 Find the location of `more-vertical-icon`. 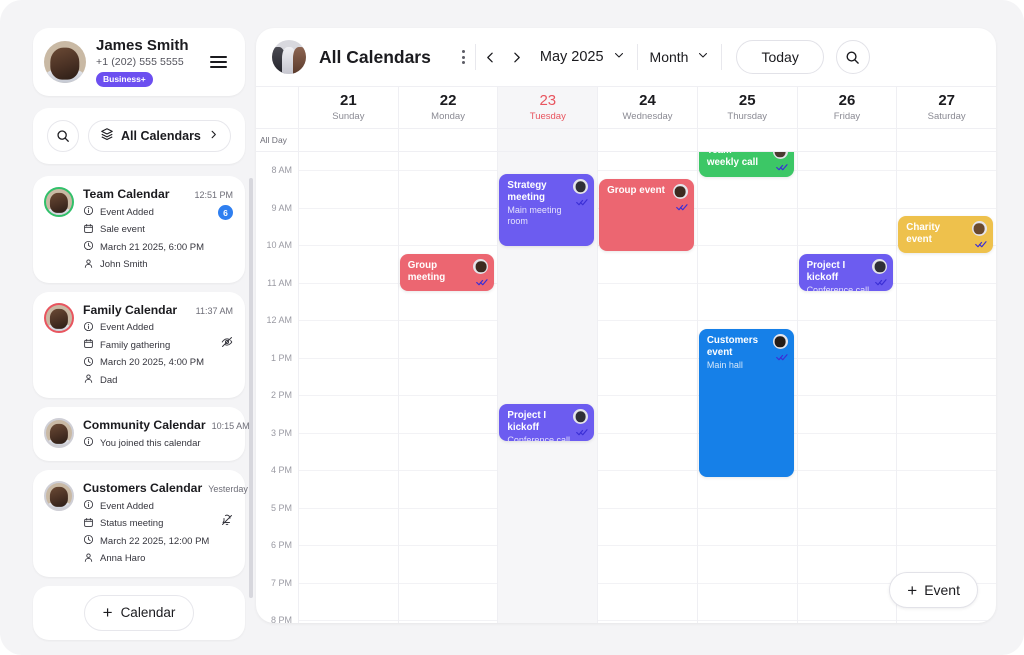

more-vertical-icon is located at coordinates (463, 57).